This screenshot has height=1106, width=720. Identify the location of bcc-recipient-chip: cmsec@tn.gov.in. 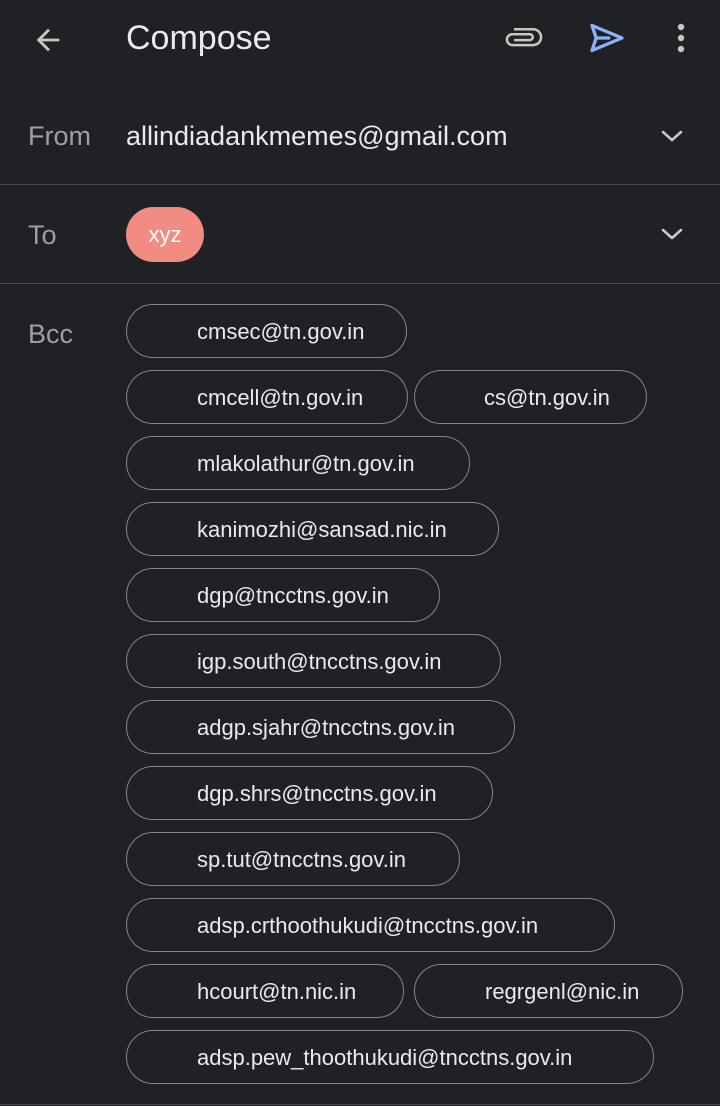
(266, 331).